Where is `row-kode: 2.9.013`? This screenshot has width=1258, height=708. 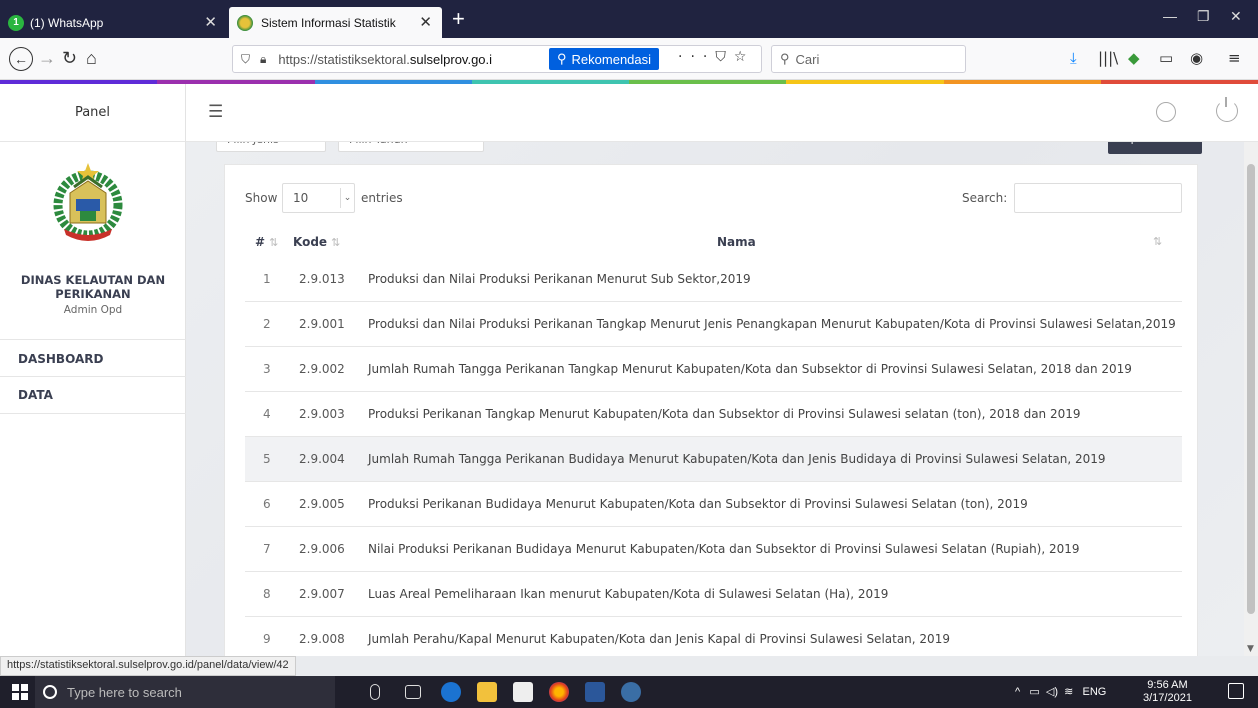
row-kode: 2.9.013 is located at coordinates (322, 279).